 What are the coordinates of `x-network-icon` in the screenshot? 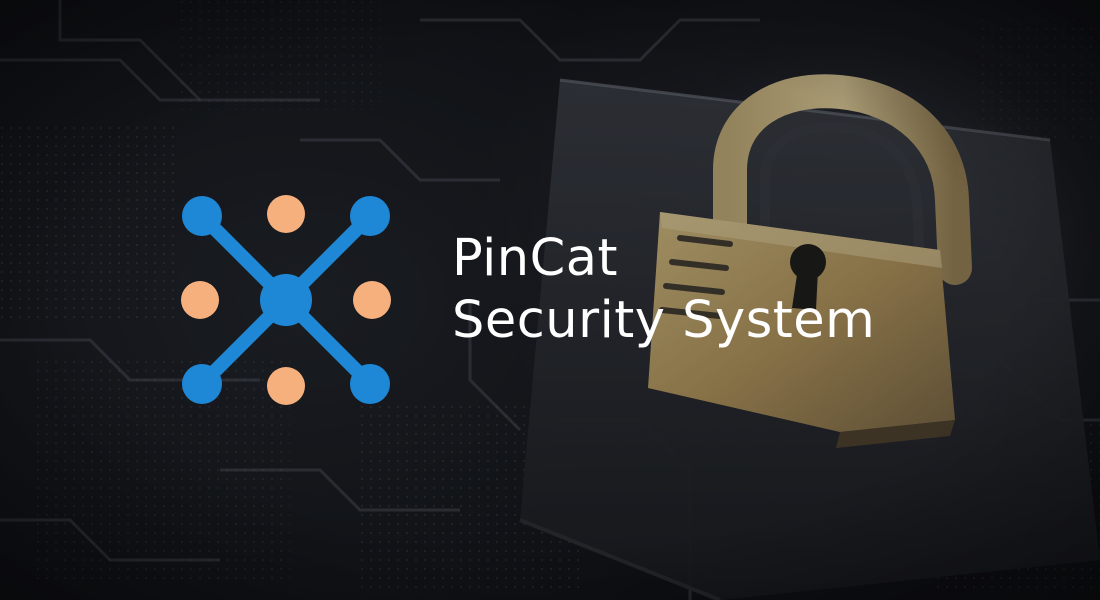 It's located at (286, 300).